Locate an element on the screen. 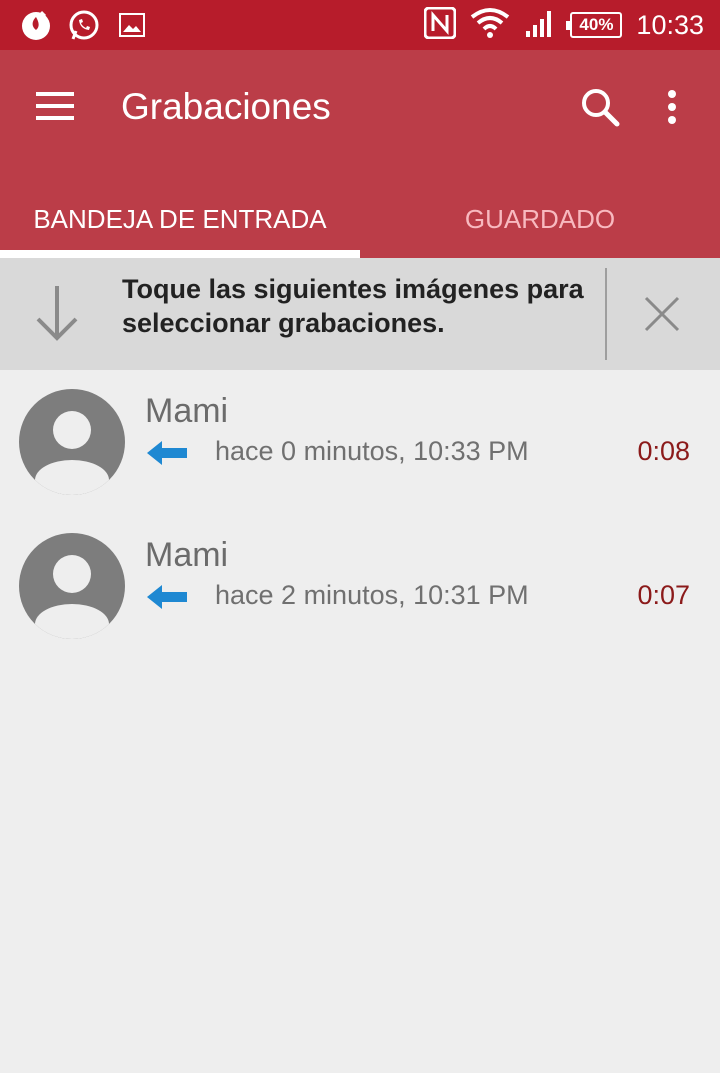 This screenshot has width=720, height=1073. flame-notification-icon is located at coordinates (36, 25).